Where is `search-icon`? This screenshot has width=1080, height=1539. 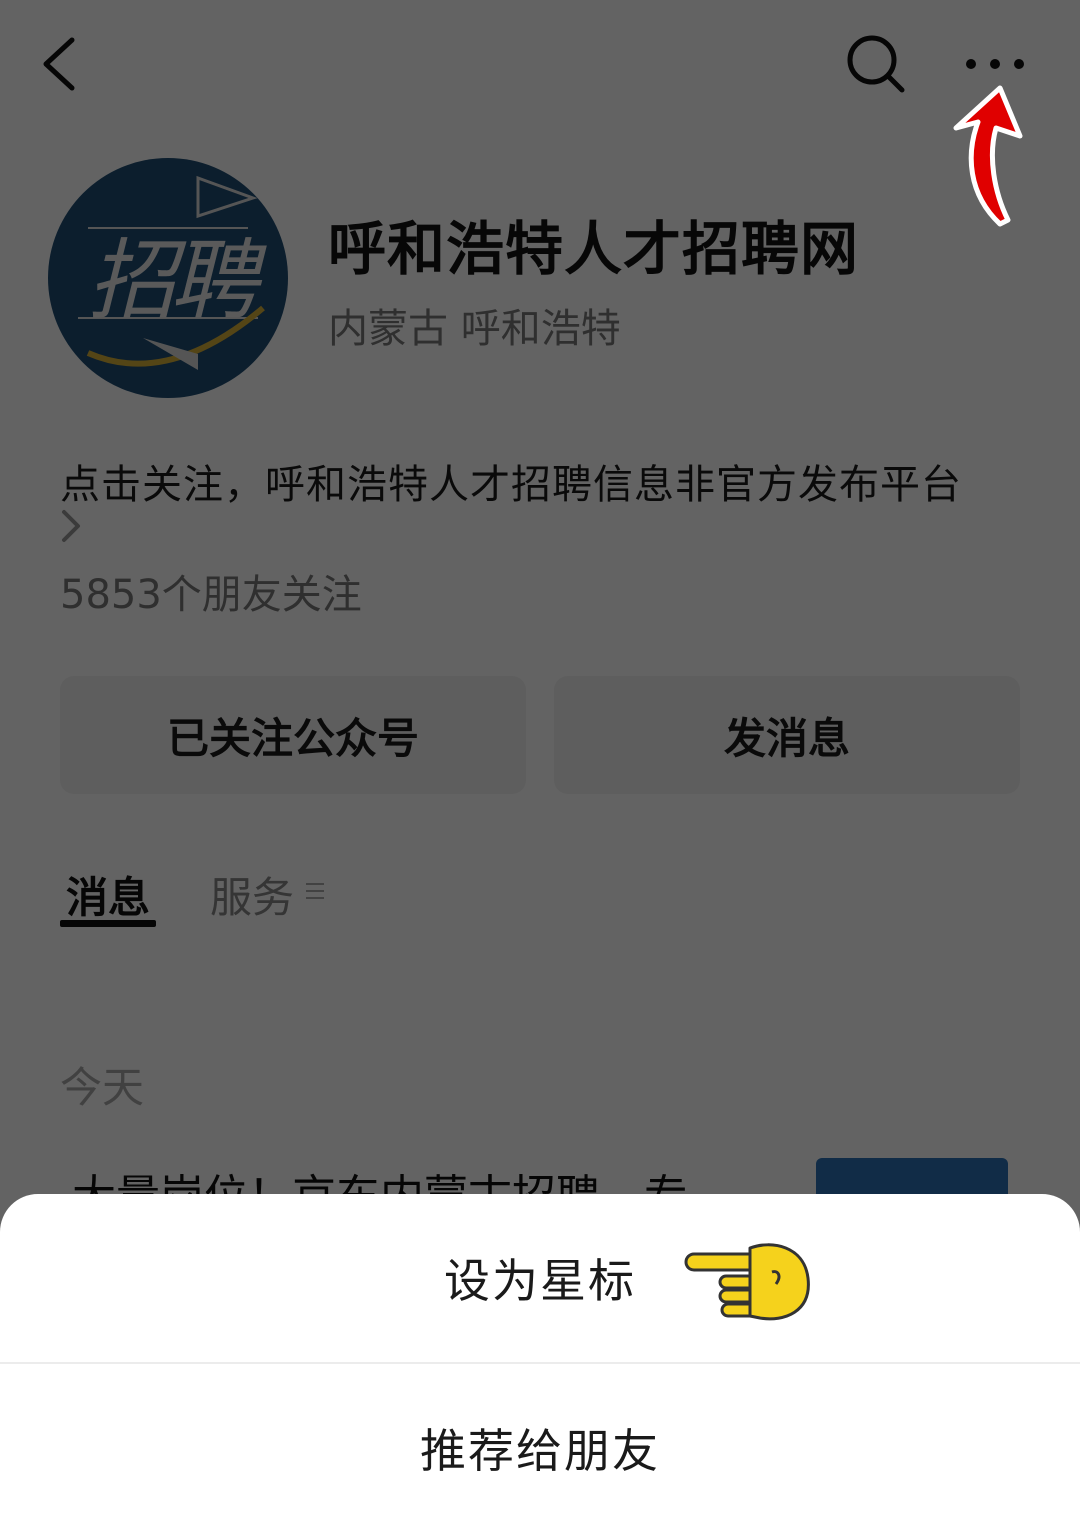 search-icon is located at coordinates (875, 63).